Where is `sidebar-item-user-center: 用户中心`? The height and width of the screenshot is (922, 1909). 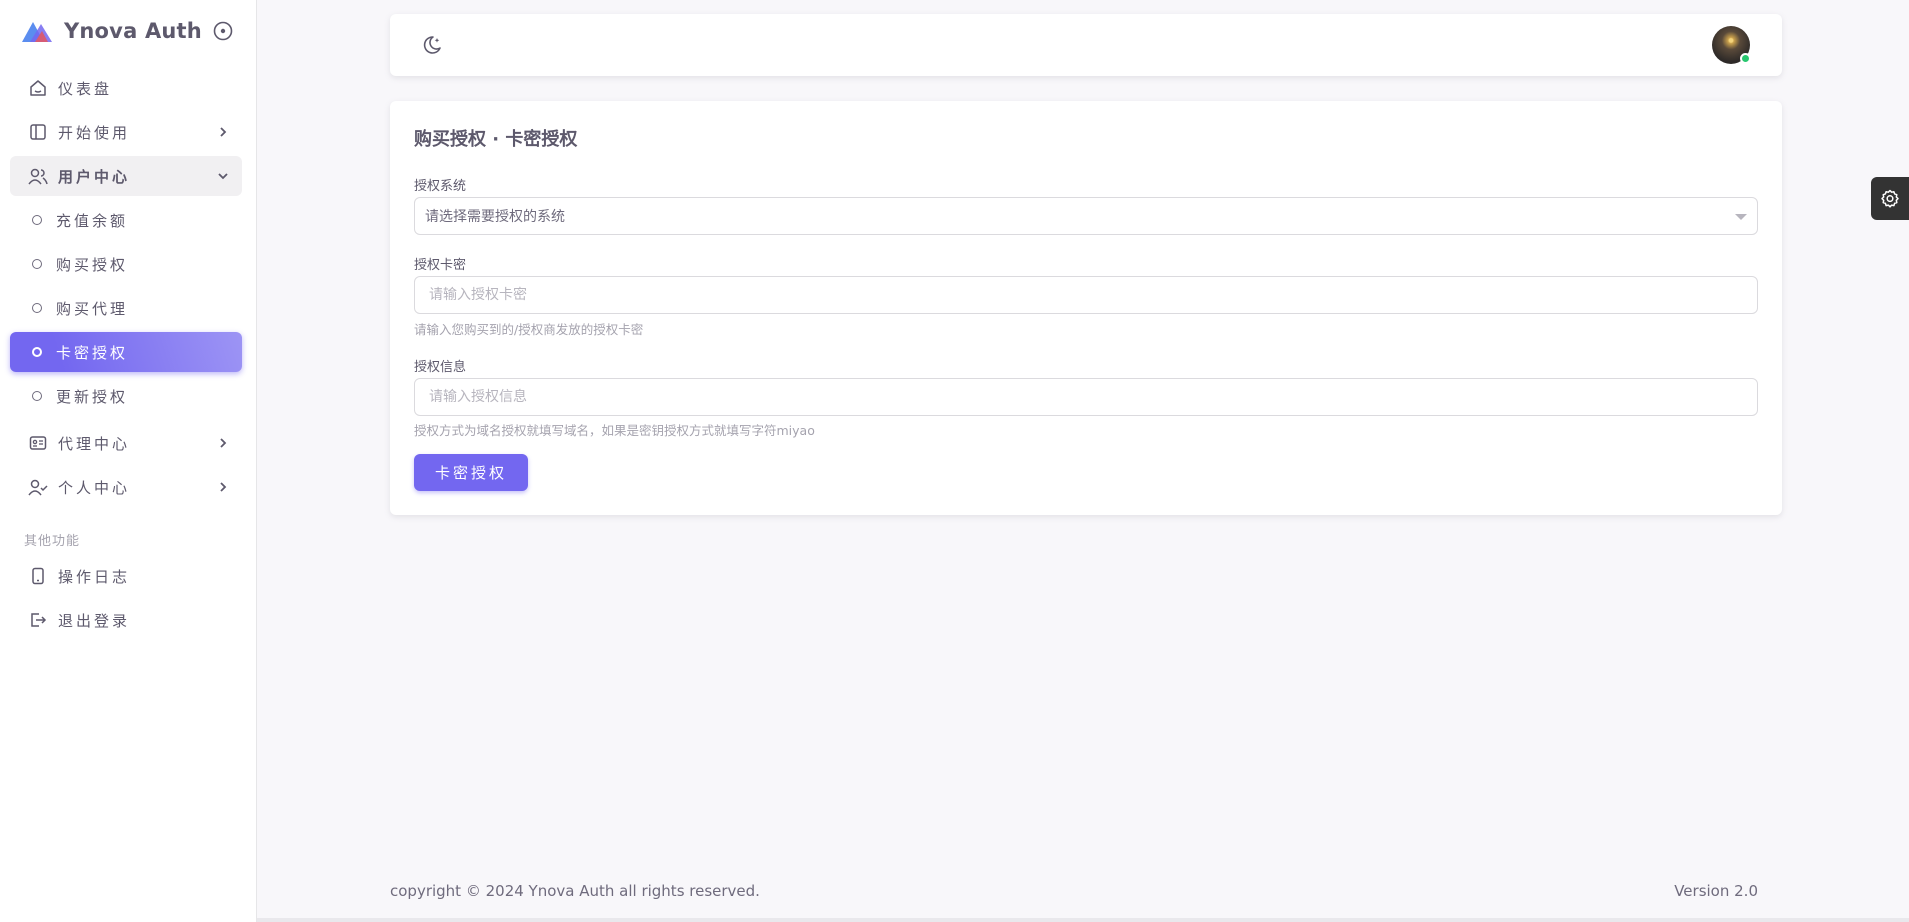
sidebar-item-user-center: 用户中心 is located at coordinates (126, 176).